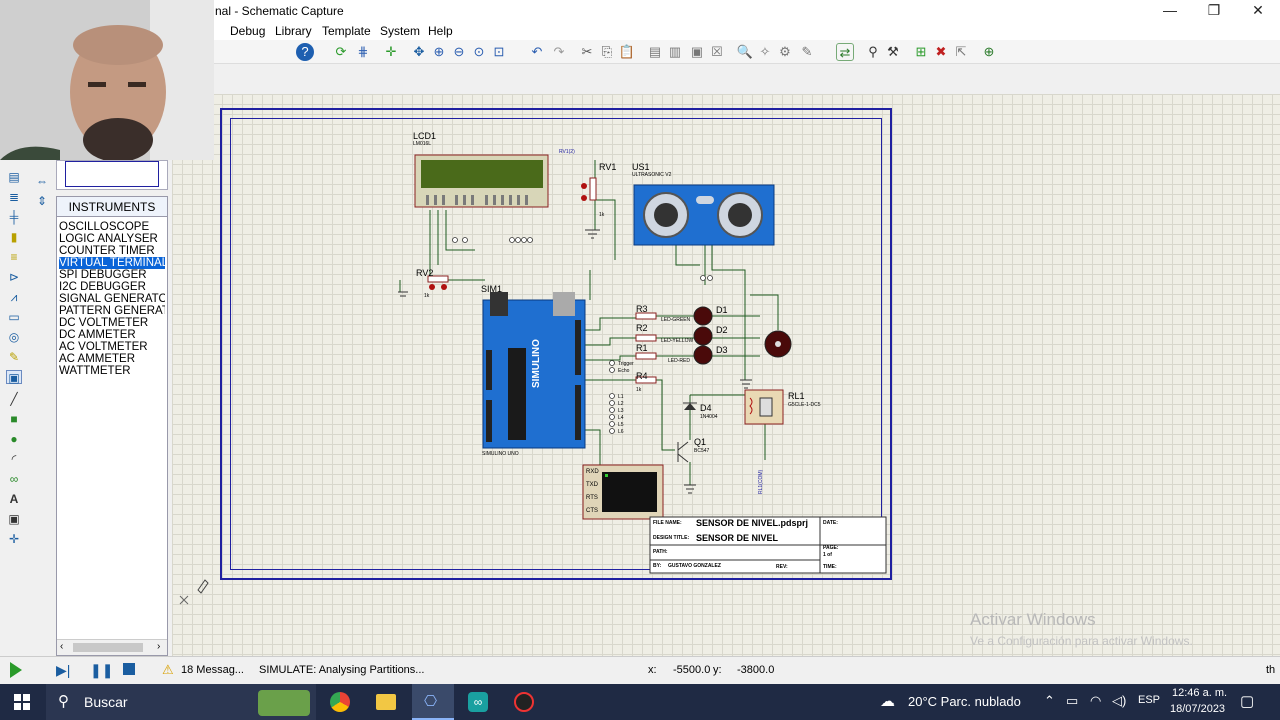  I want to click on stop-icon, so click(129, 669).